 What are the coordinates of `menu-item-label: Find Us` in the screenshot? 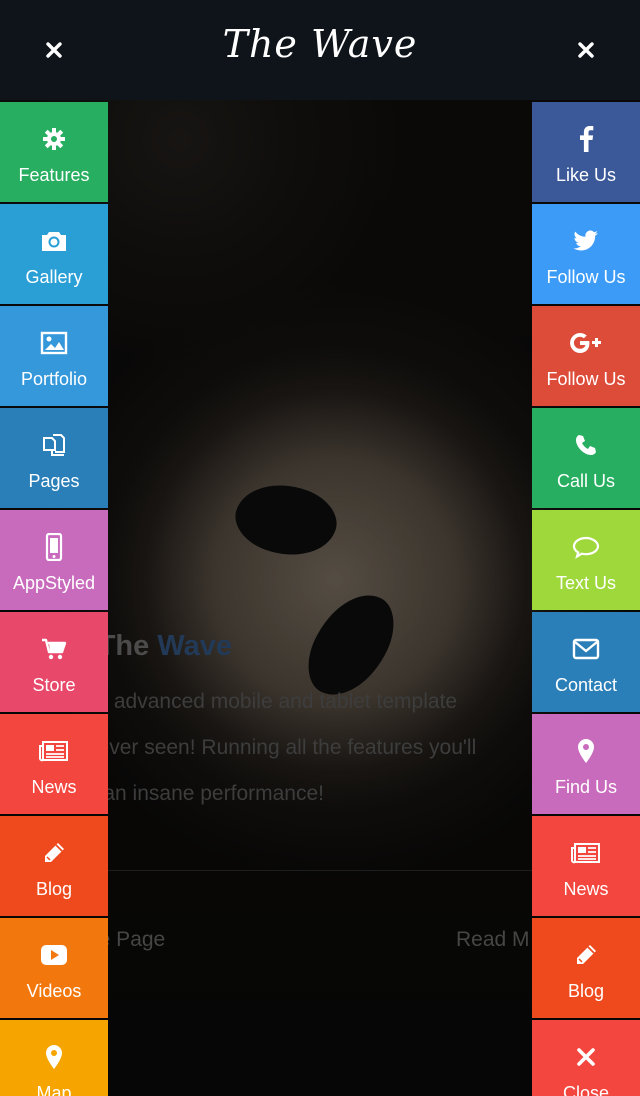 It's located at (585, 787).